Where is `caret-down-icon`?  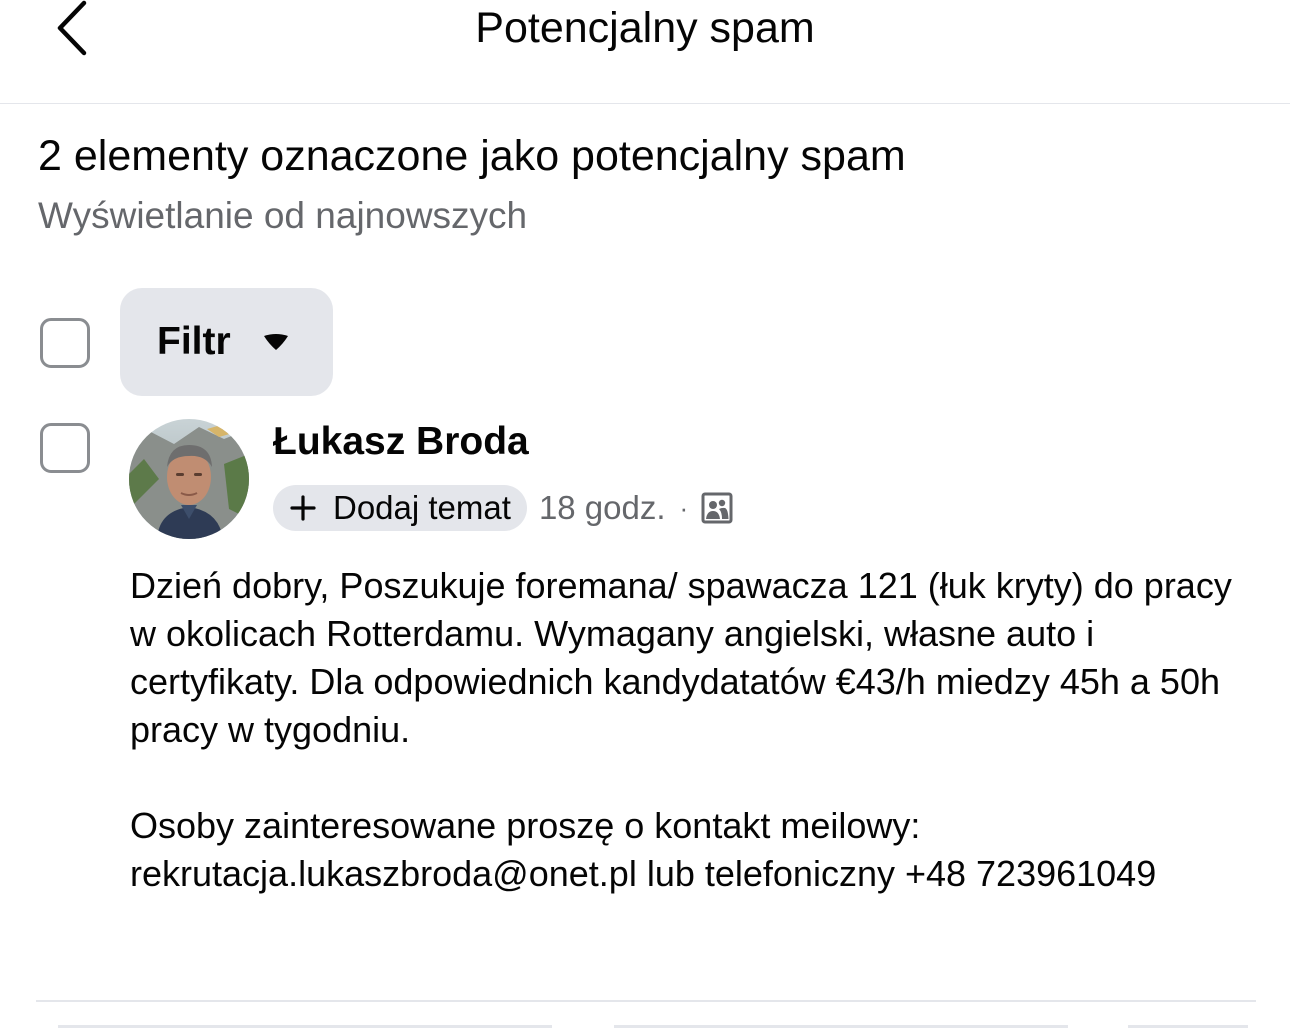
caret-down-icon is located at coordinates (276, 342).